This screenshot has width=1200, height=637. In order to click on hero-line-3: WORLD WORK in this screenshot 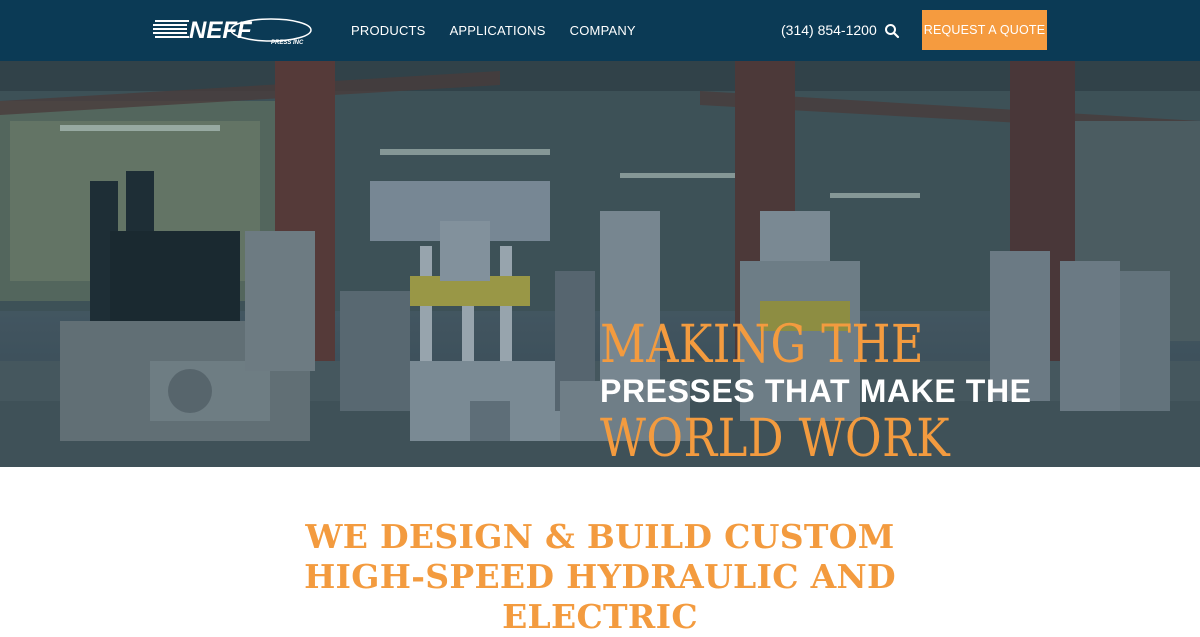, I will do `click(775, 438)`.